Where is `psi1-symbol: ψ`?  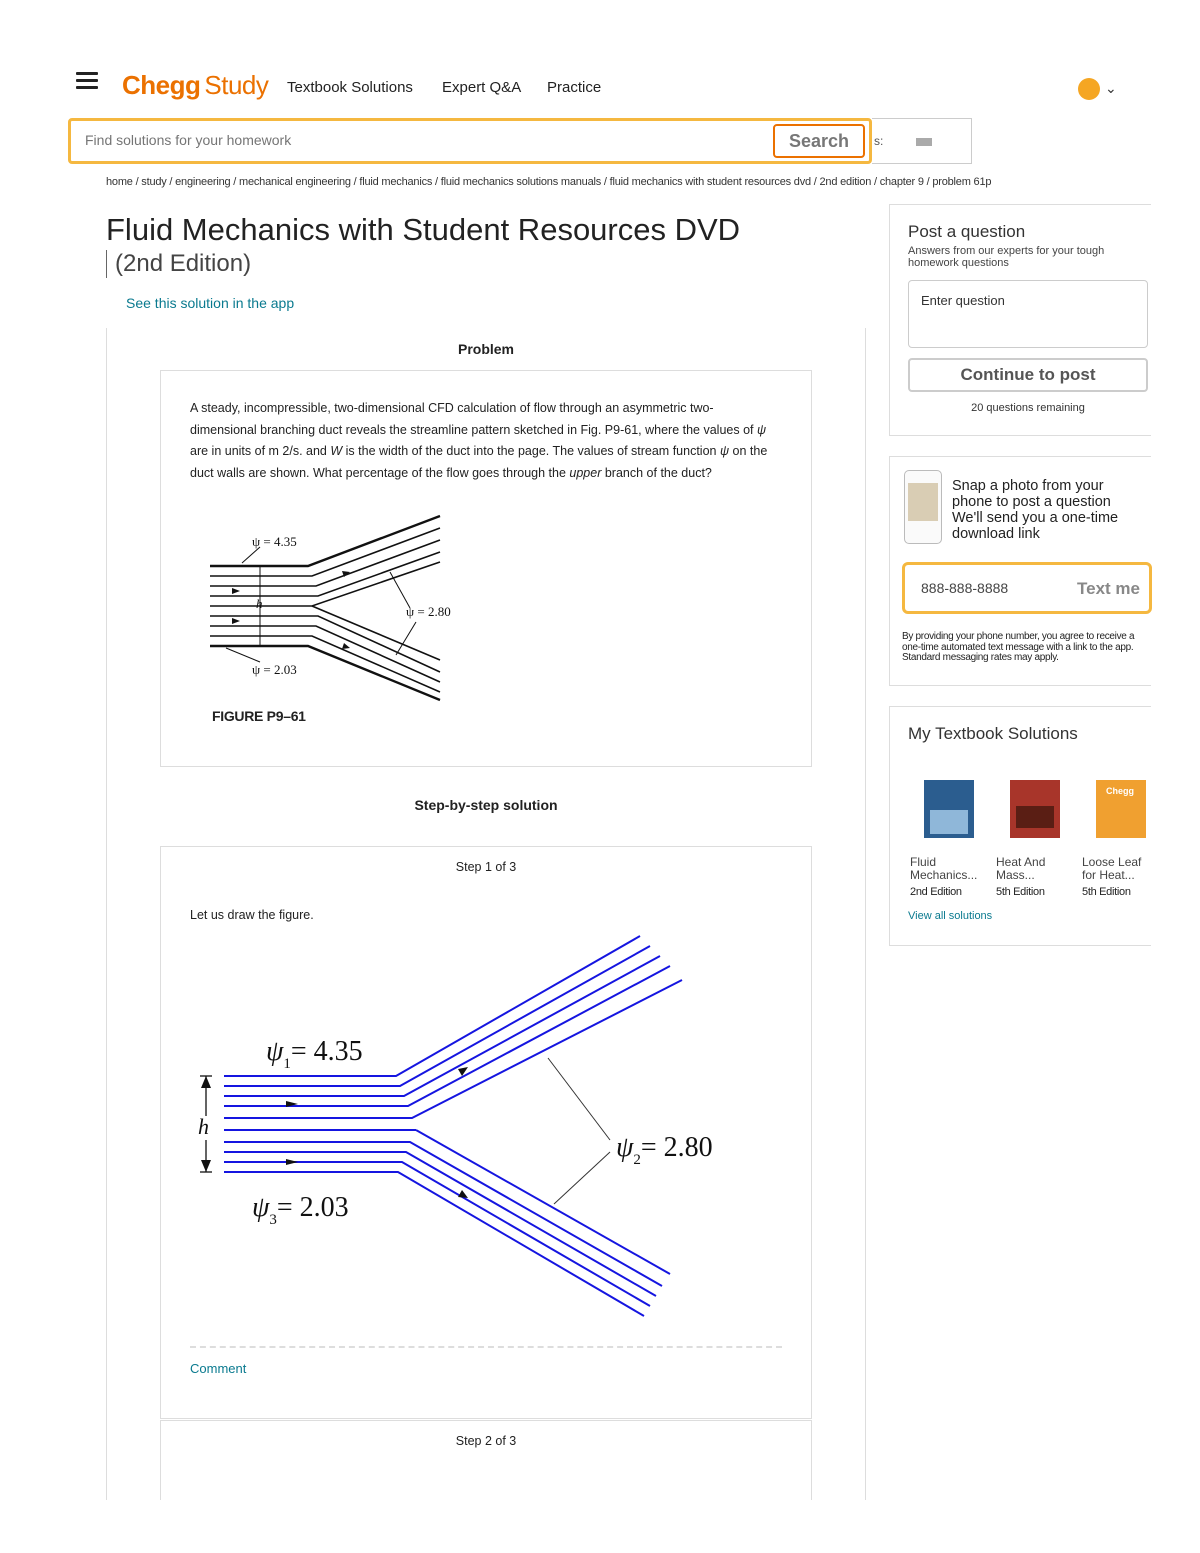 psi1-symbol: ψ is located at coordinates (275, 1051).